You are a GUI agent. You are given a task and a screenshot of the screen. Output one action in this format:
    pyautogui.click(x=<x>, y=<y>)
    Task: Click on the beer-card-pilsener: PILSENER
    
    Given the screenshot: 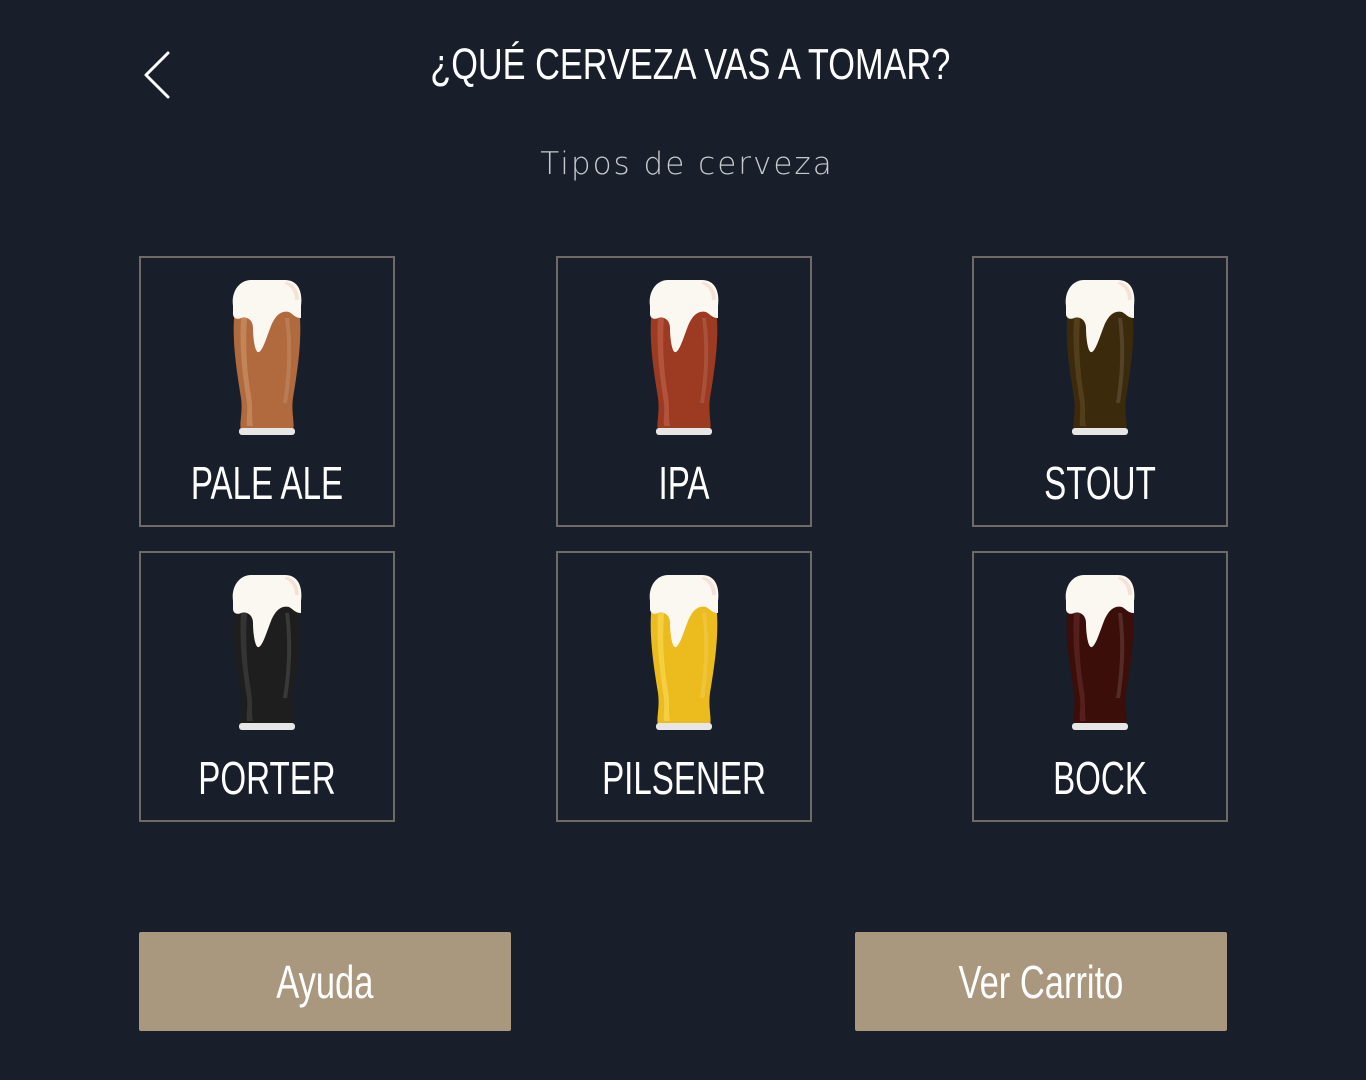 What is the action you would take?
    pyautogui.click(x=684, y=686)
    